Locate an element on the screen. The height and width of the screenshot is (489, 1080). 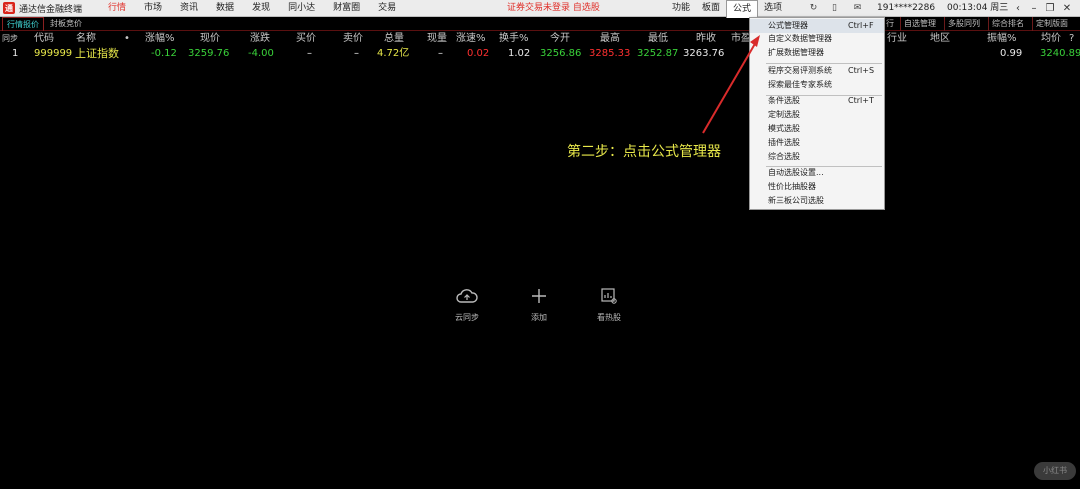
cloud-sync-label: 云同步 is located at coordinates (467, 317).